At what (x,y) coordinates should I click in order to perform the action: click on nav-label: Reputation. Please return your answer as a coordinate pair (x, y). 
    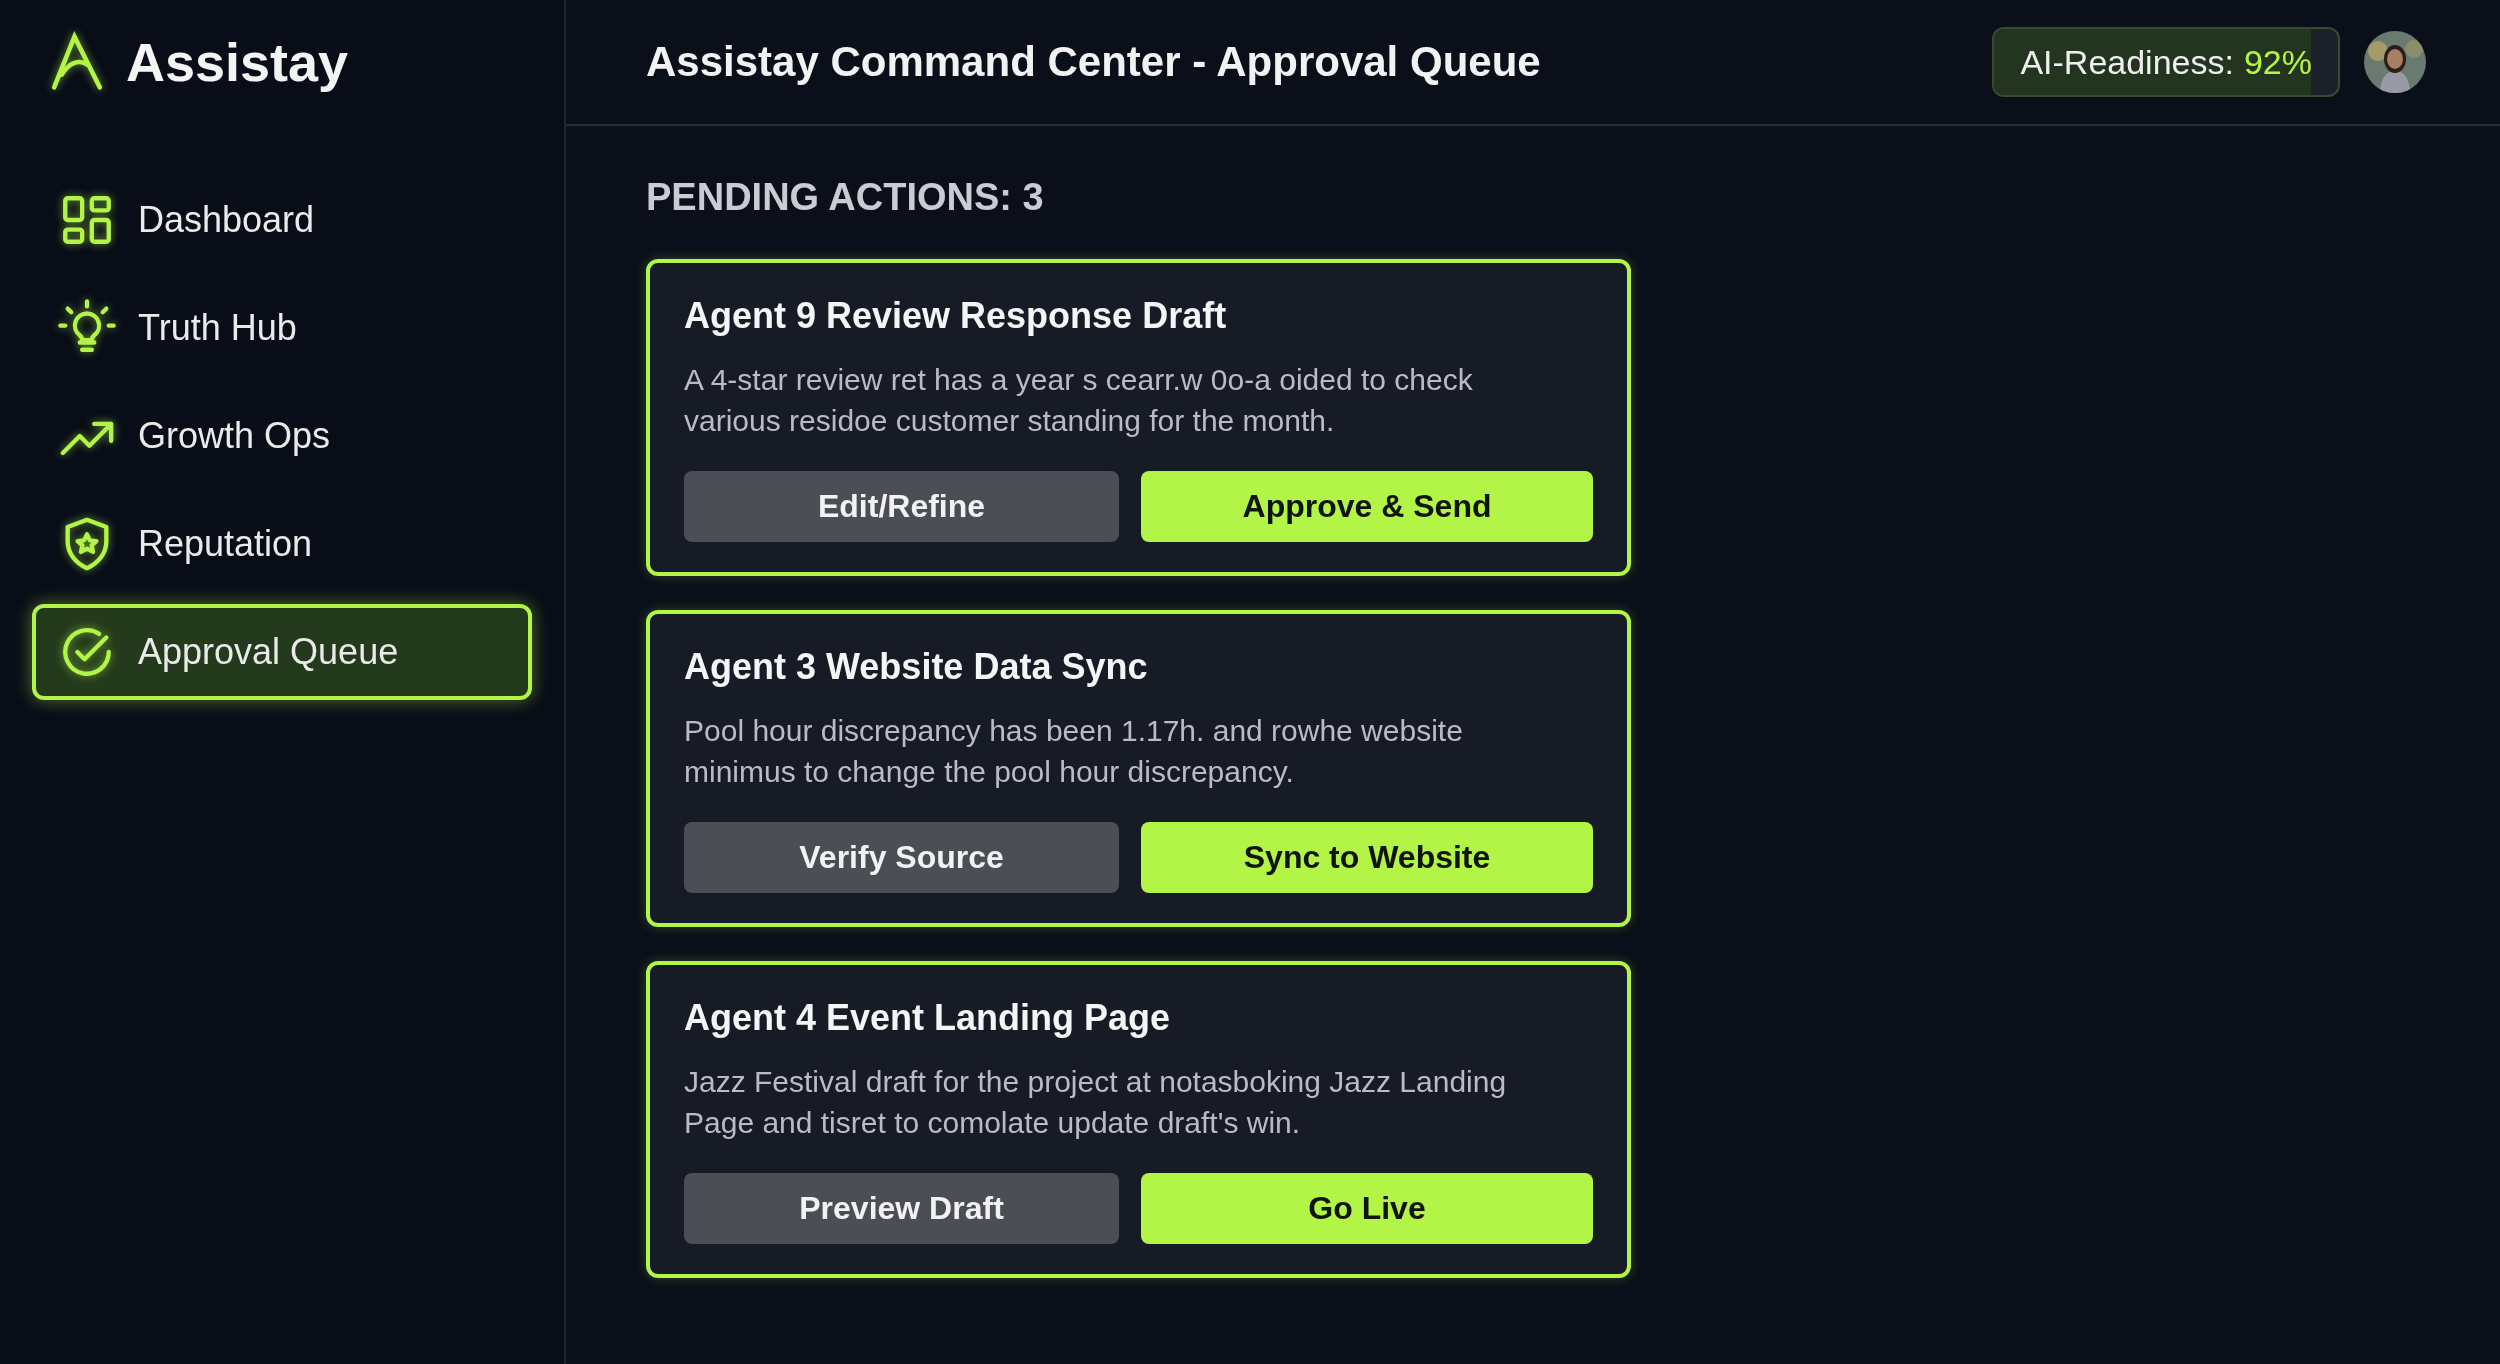
    Looking at the image, I should click on (225, 544).